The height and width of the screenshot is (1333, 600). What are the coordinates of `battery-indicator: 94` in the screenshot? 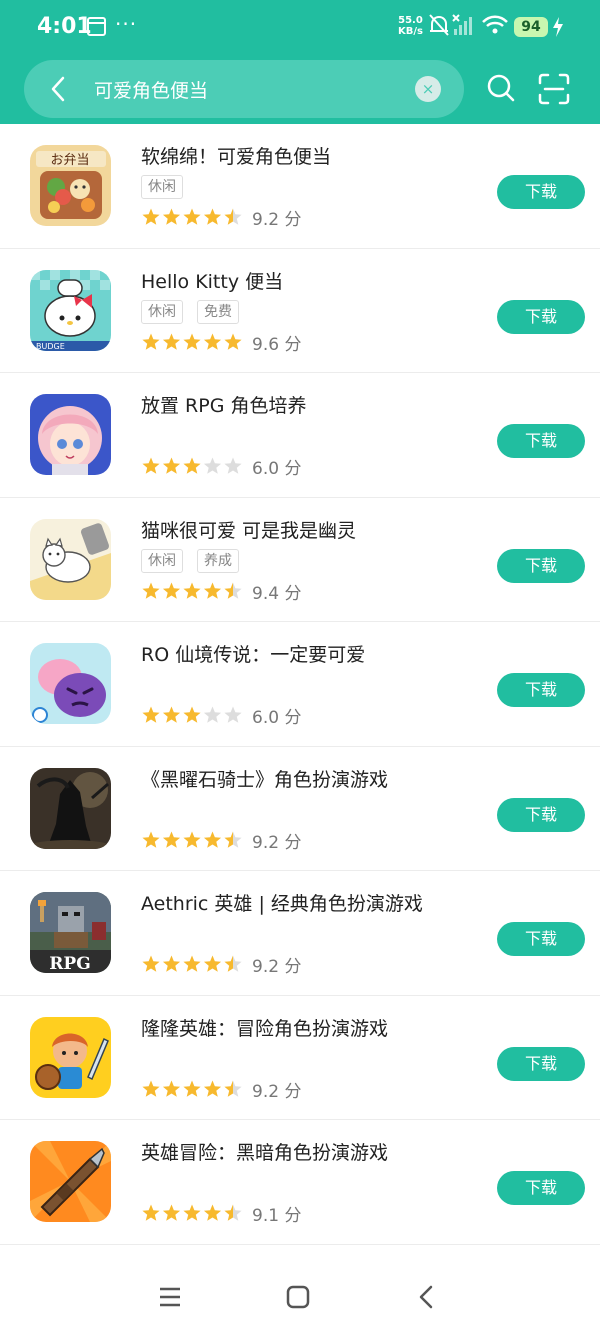 It's located at (531, 27).